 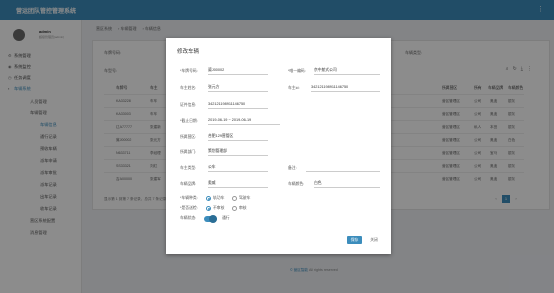 What do you see at coordinates (296, 184) in the screenshot?
I see `color-label: 车辆颜色:` at bounding box center [296, 184].